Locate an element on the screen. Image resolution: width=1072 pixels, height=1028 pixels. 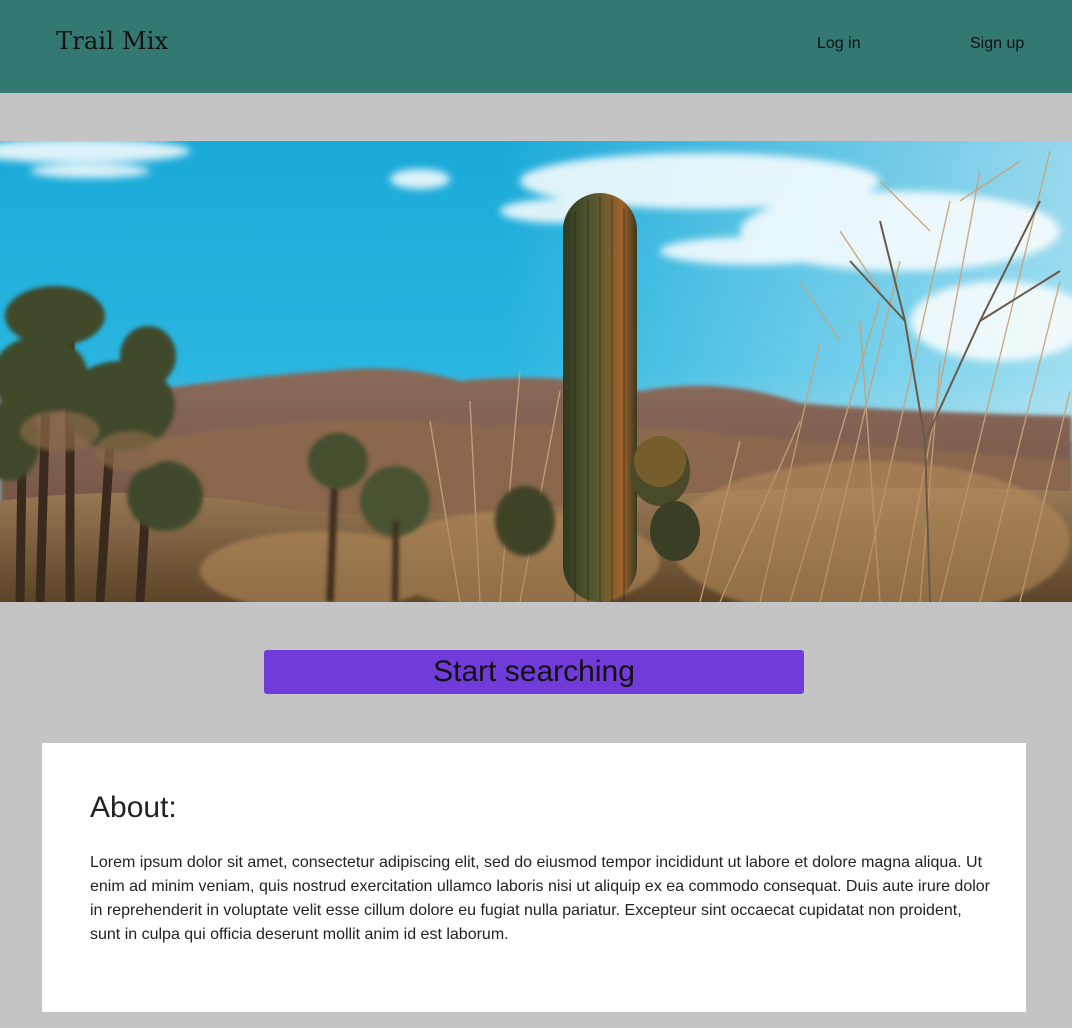
about-heading: About: is located at coordinates (133, 807).